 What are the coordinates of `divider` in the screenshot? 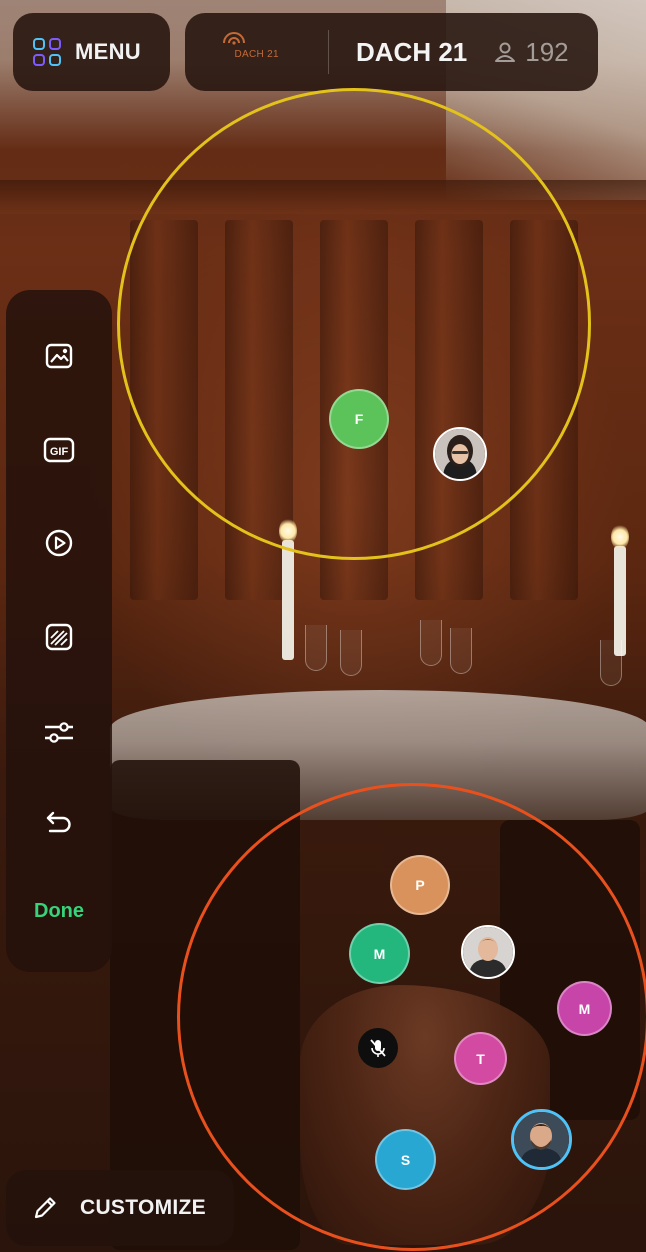 It's located at (328, 52).